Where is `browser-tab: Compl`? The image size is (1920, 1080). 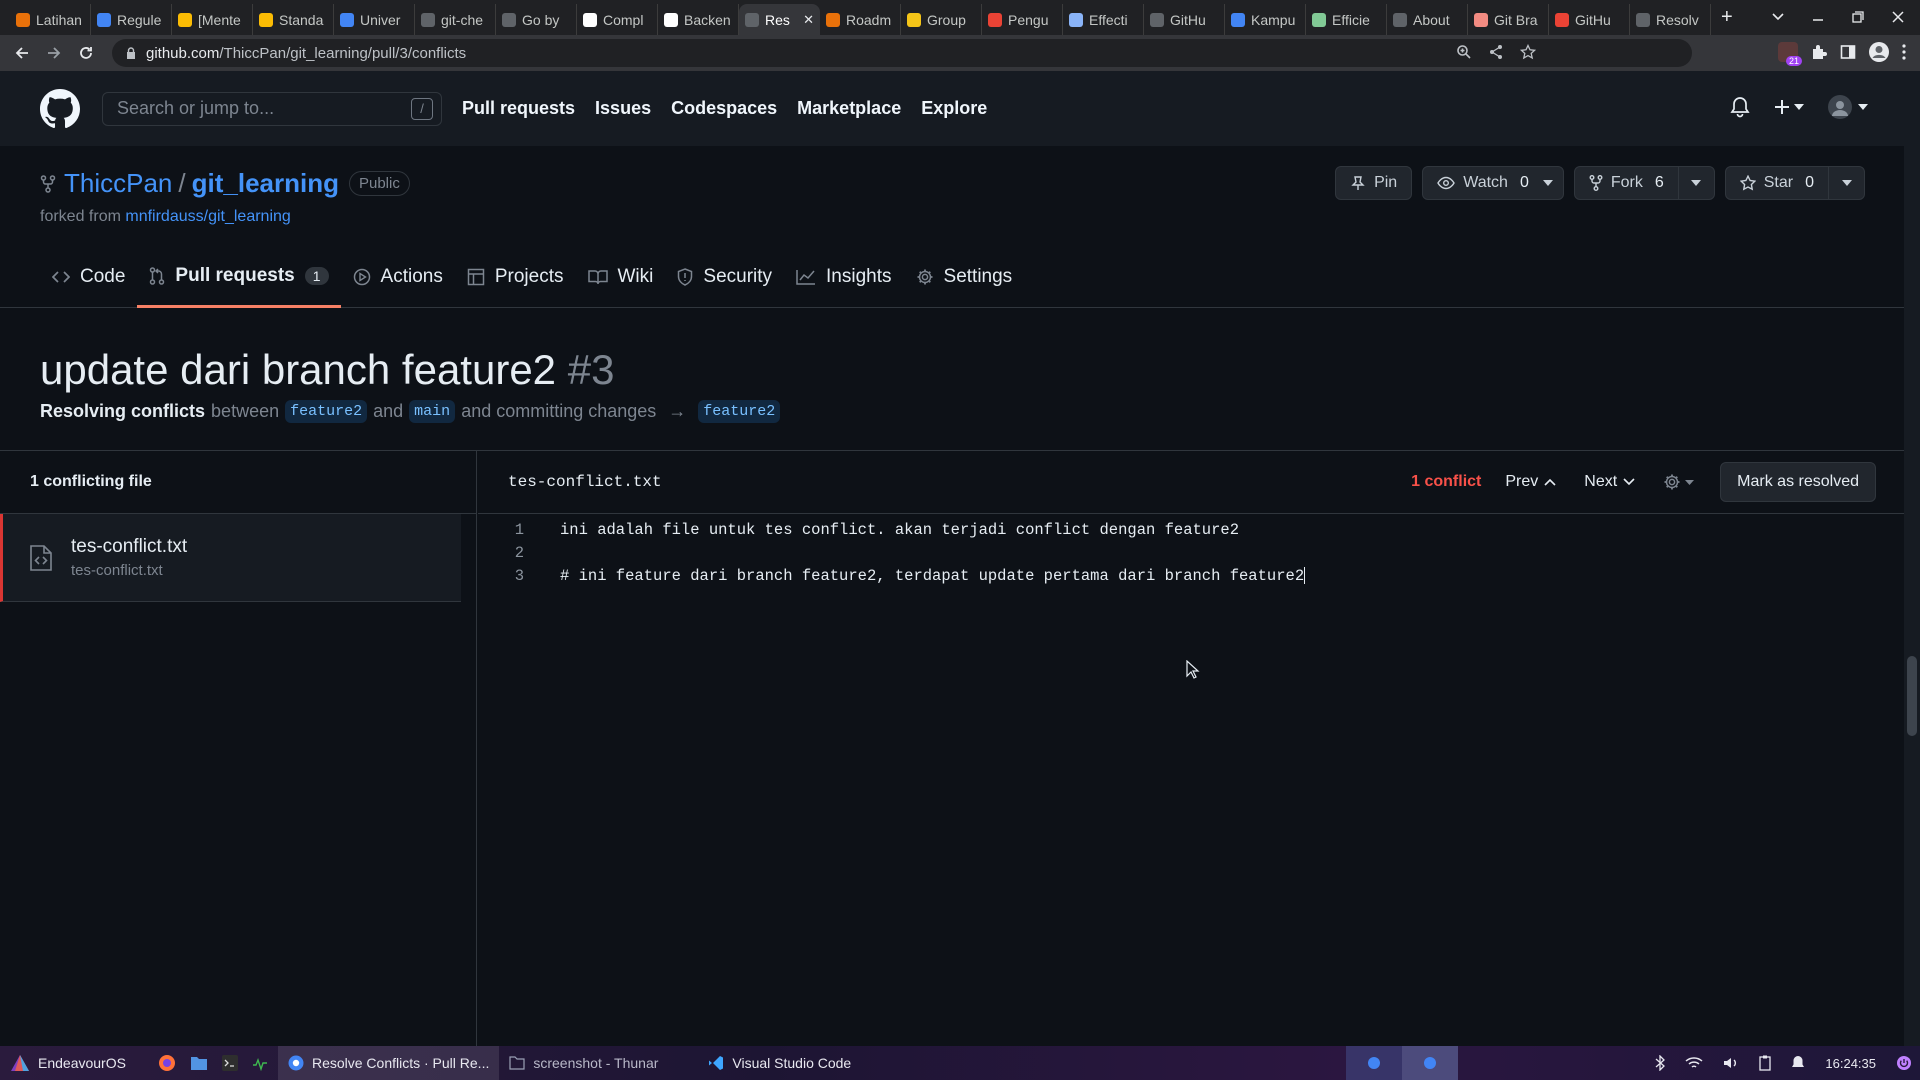 browser-tab: Compl is located at coordinates (617, 19).